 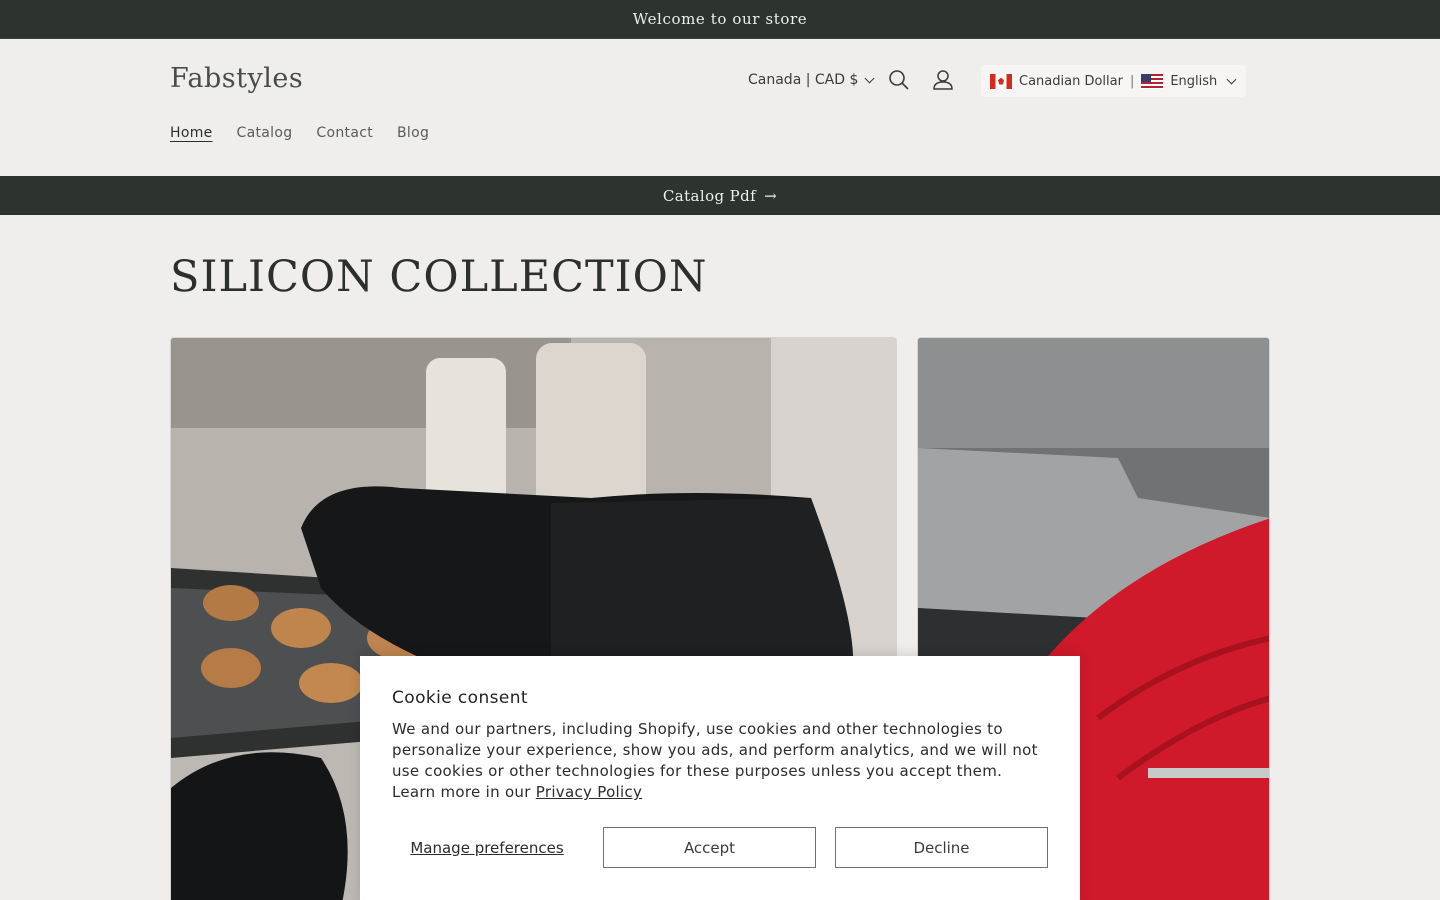 What do you see at coordinates (265, 133) in the screenshot?
I see `nav-link-catalog: Catalog` at bounding box center [265, 133].